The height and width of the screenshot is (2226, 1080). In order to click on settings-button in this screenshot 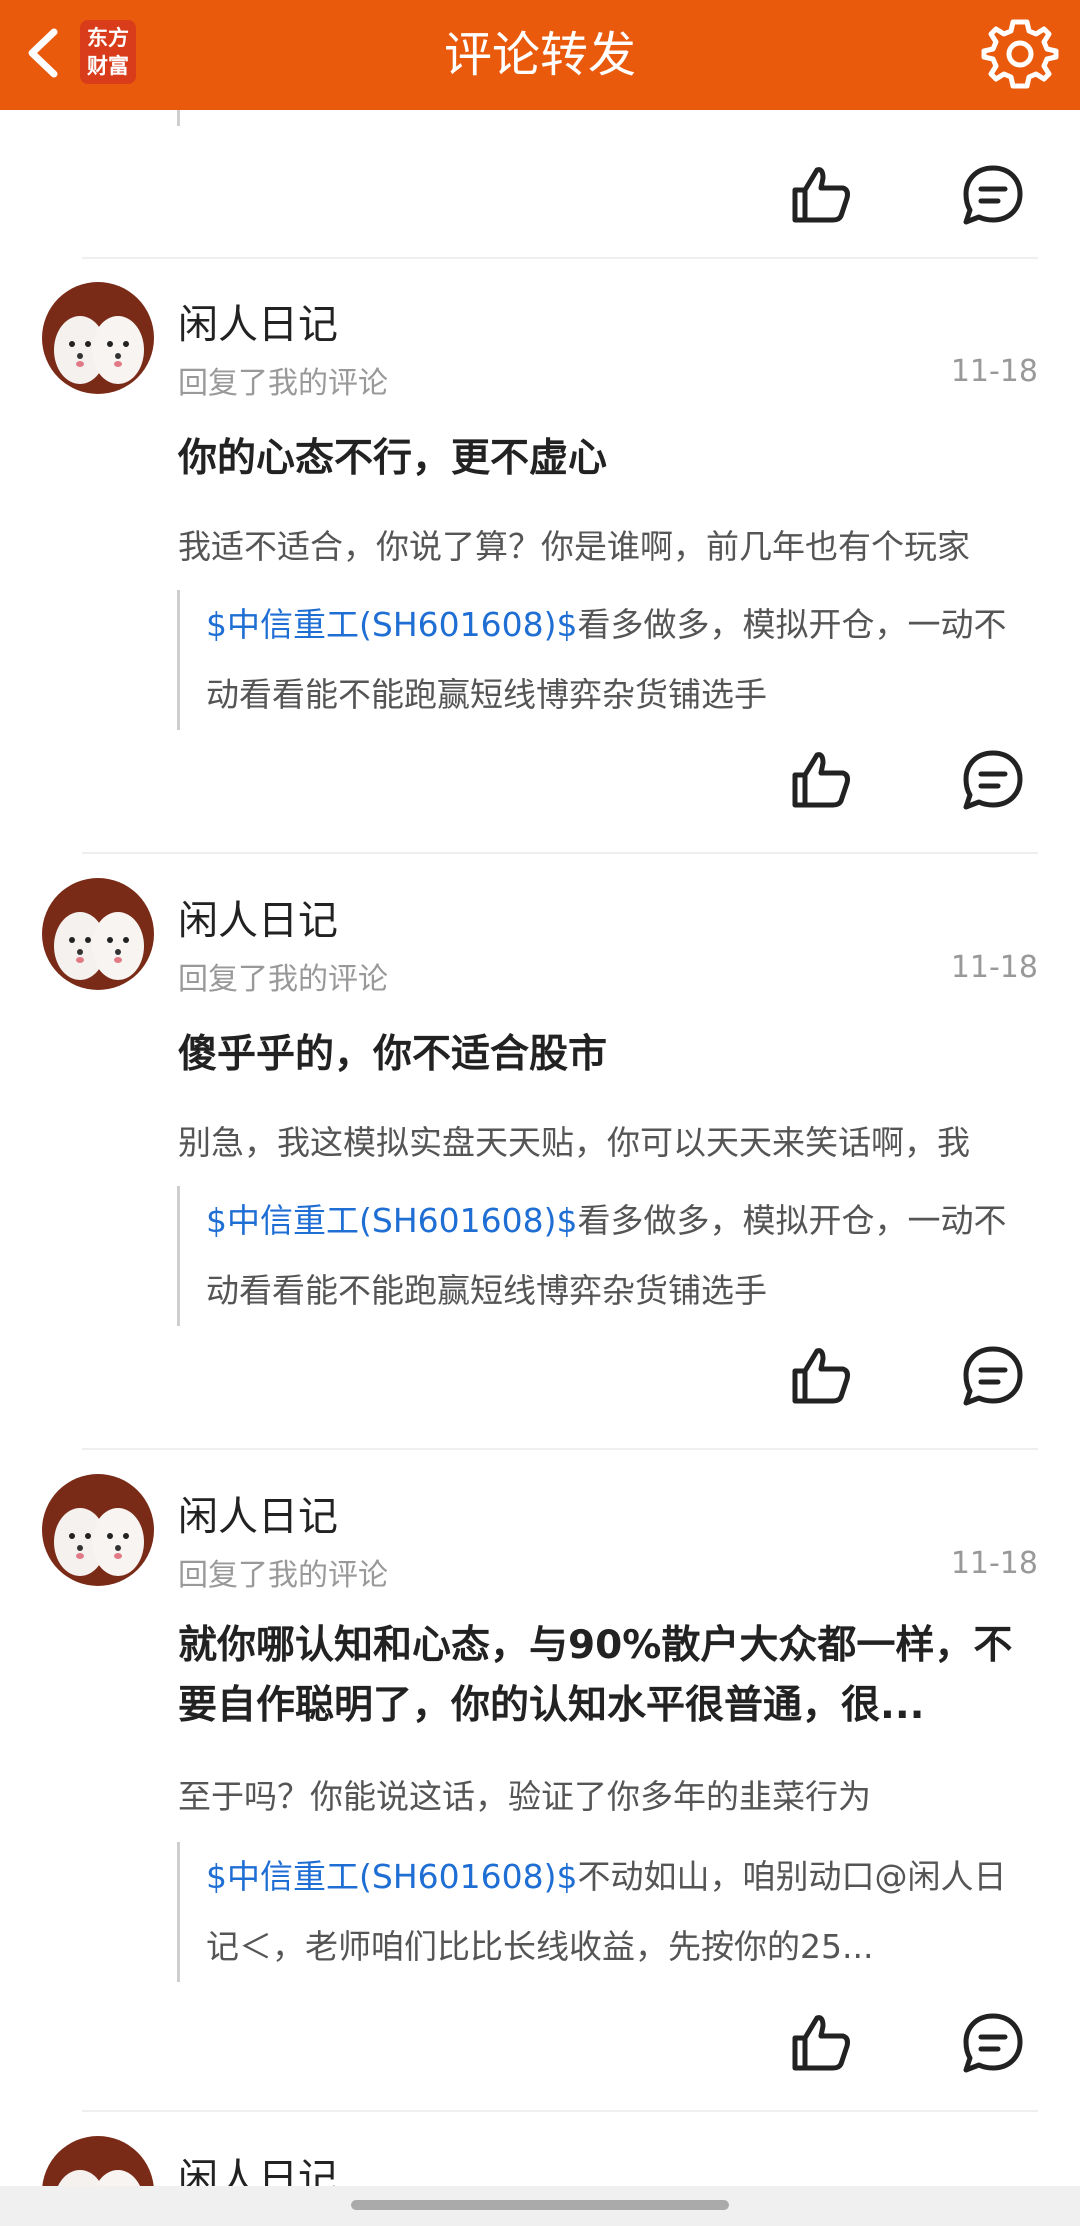, I will do `click(1020, 54)`.